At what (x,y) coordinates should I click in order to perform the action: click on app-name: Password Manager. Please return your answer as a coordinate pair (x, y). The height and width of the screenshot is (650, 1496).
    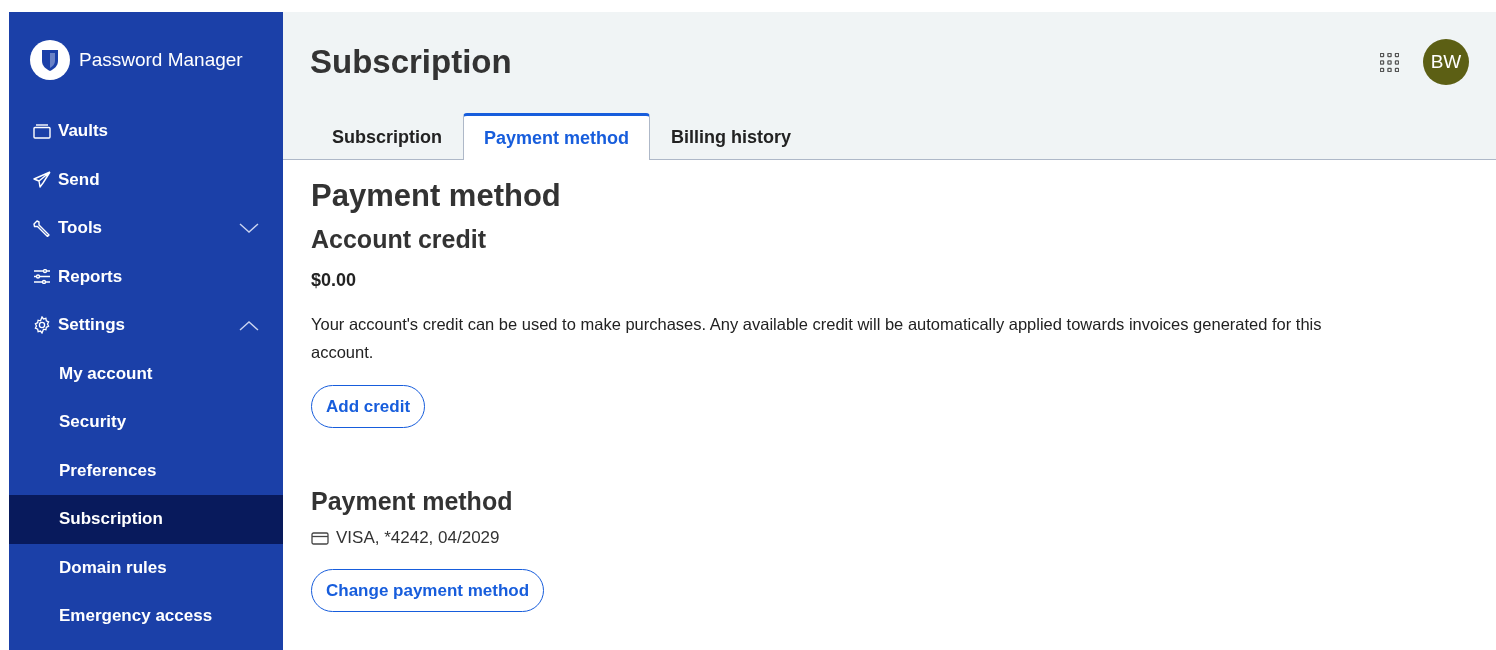
    Looking at the image, I should click on (161, 59).